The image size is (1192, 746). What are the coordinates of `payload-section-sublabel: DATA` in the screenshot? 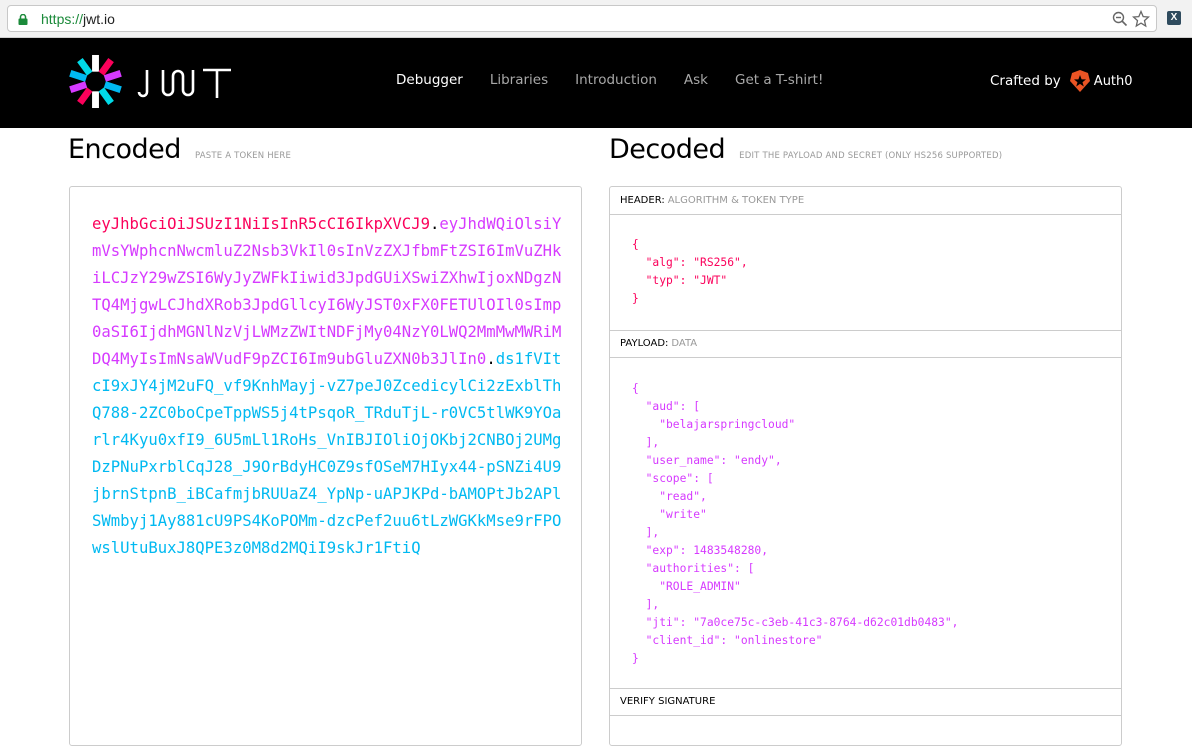 It's located at (684, 343).